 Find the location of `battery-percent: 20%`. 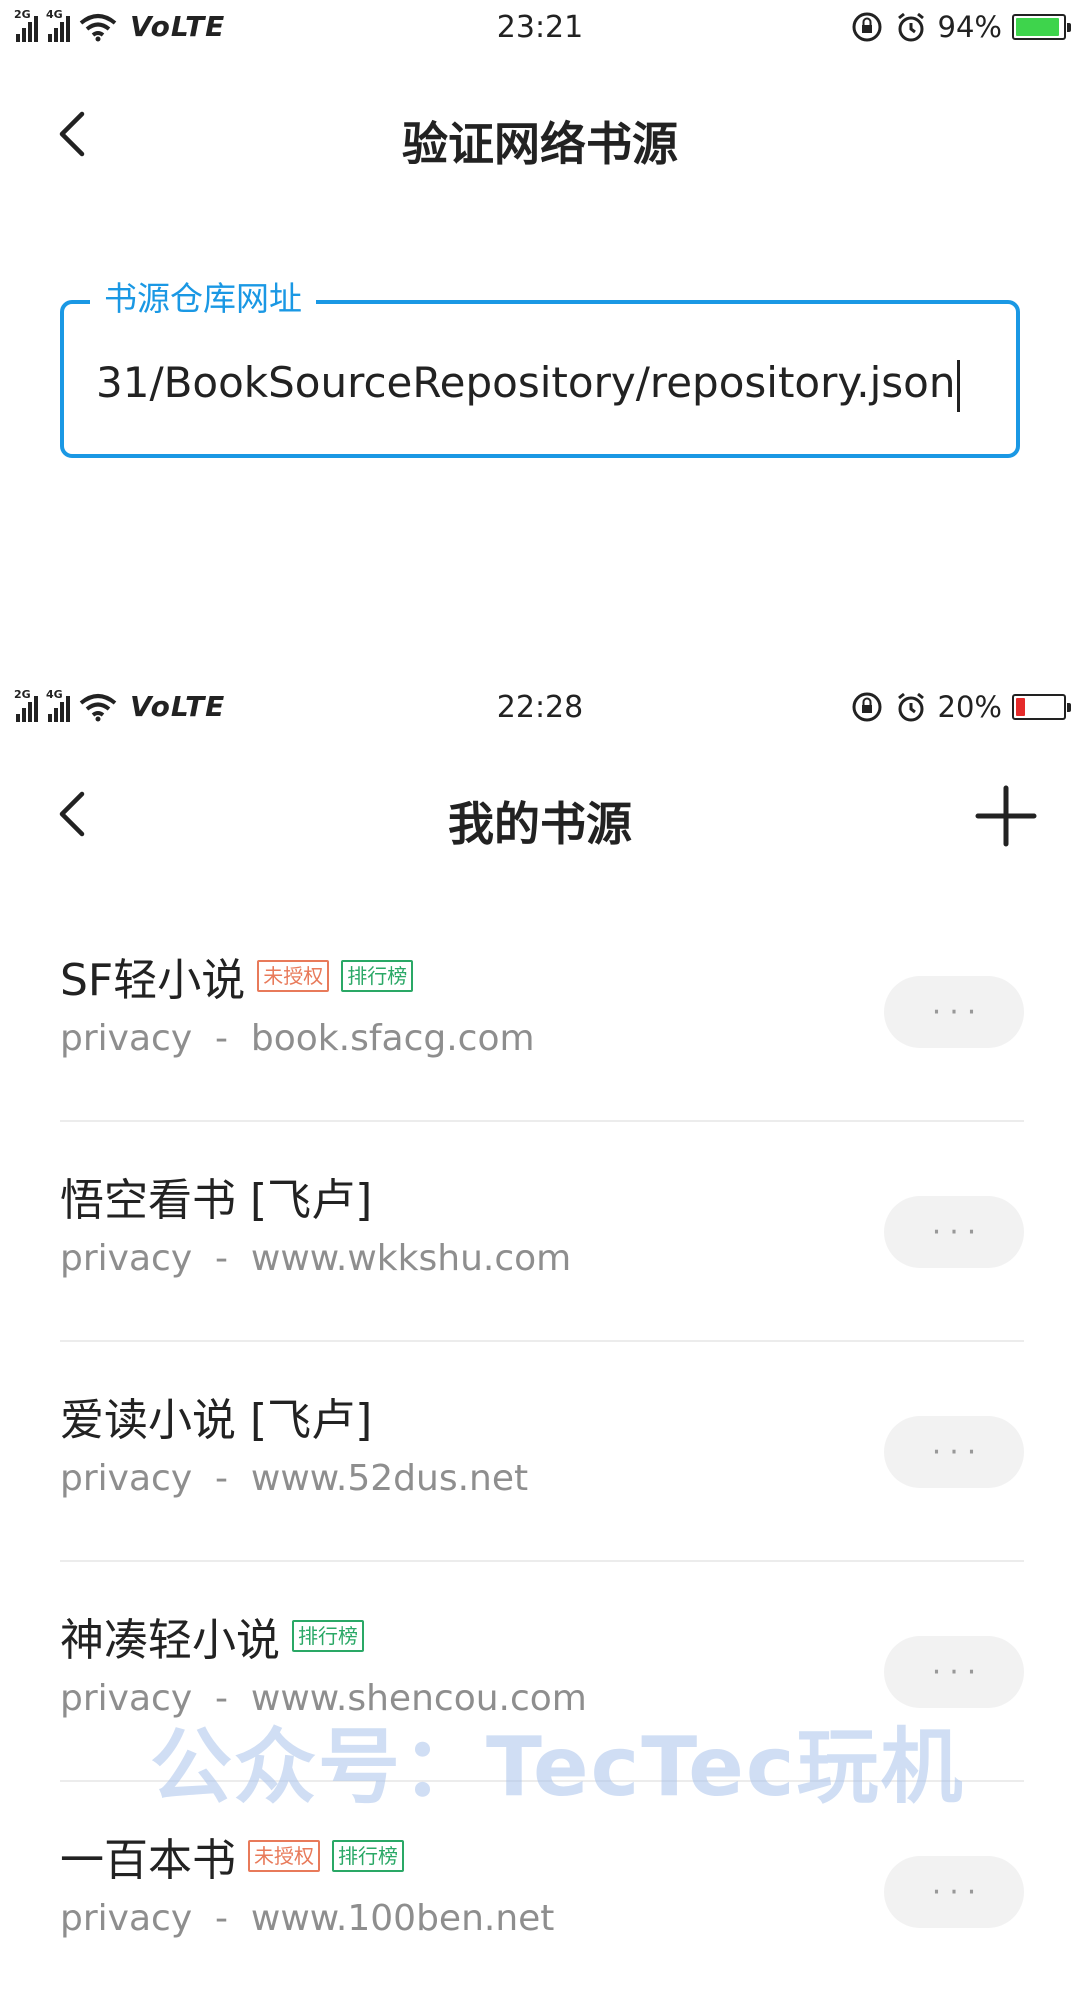

battery-percent: 20% is located at coordinates (969, 707).